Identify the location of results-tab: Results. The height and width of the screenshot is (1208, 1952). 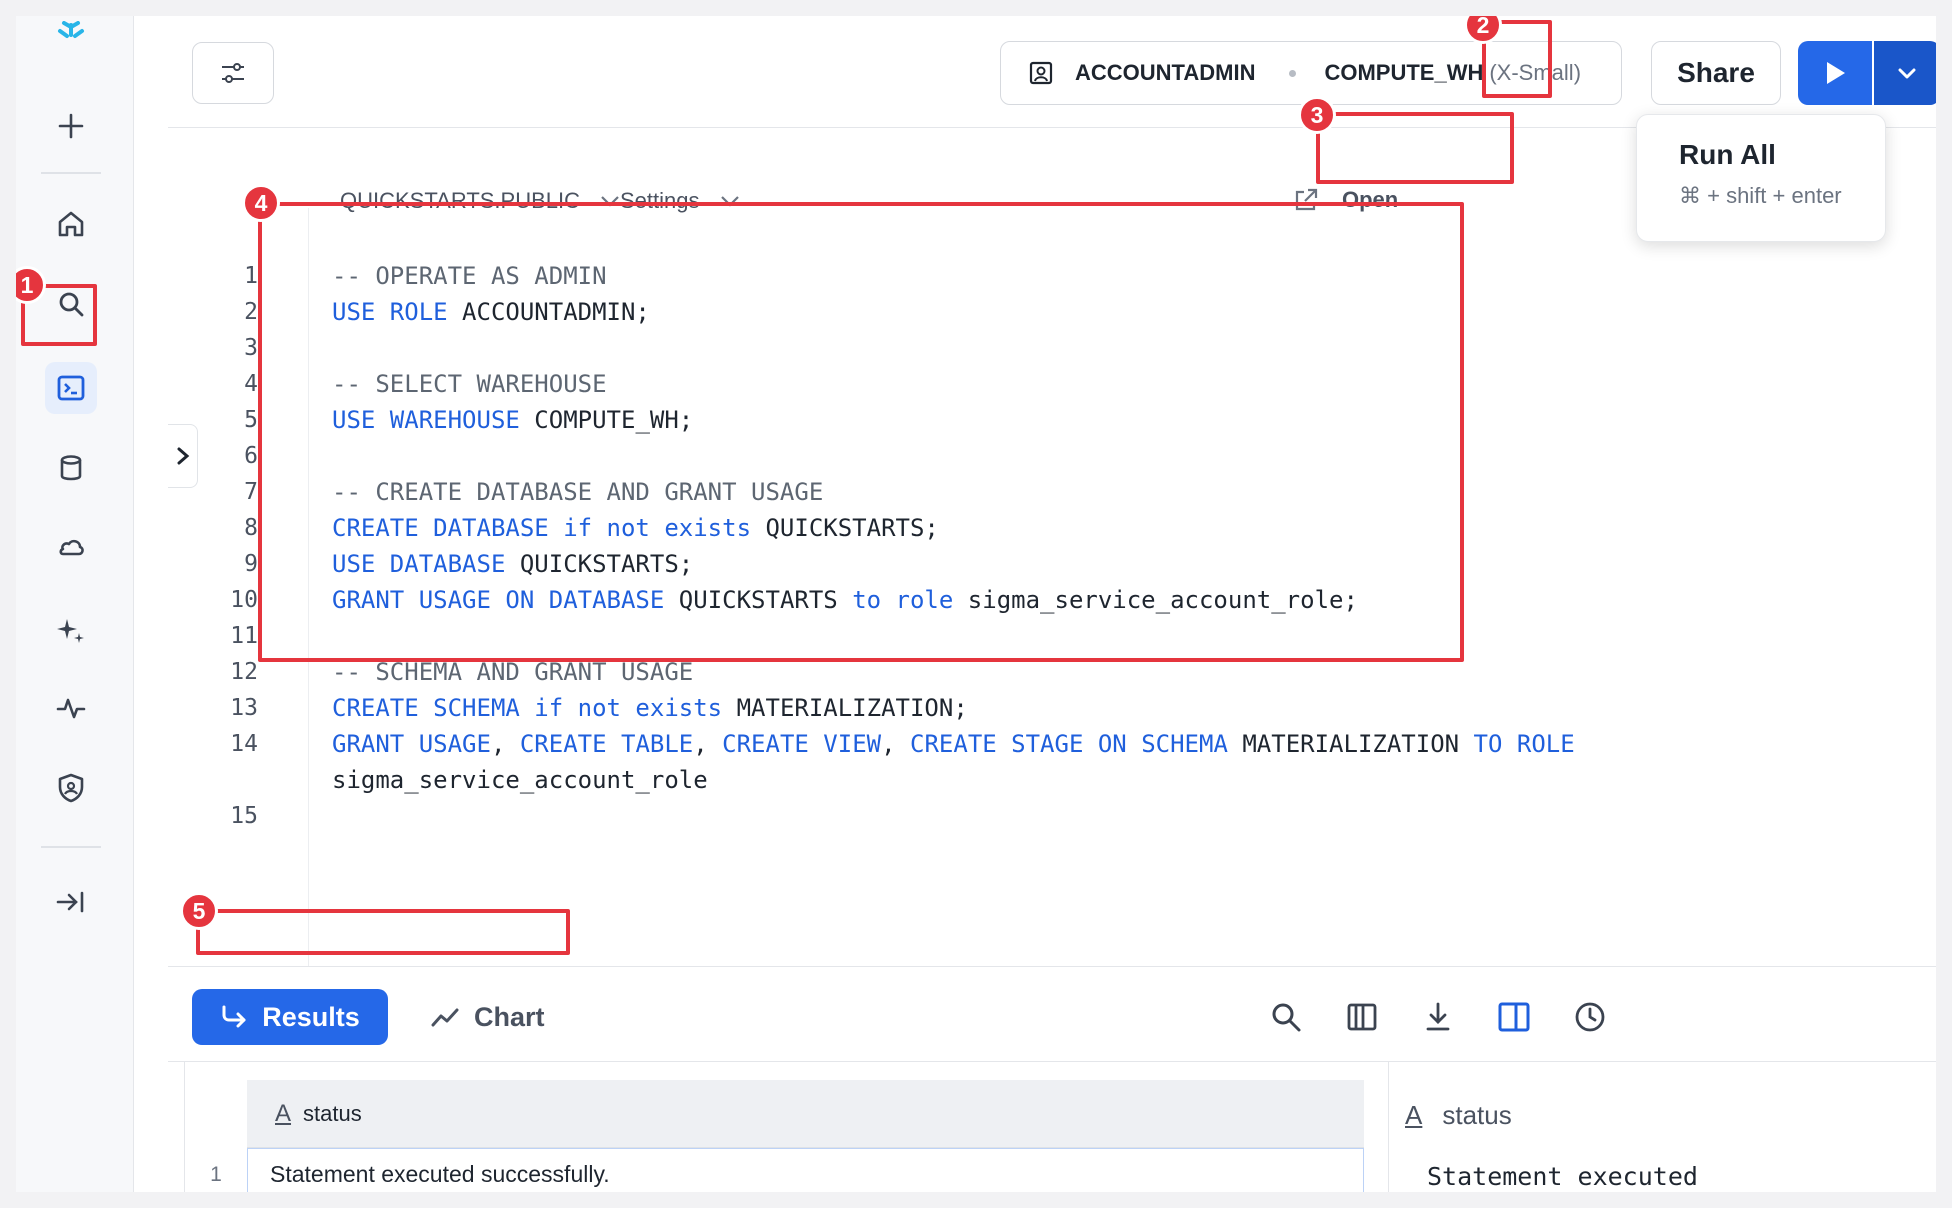
(290, 1017).